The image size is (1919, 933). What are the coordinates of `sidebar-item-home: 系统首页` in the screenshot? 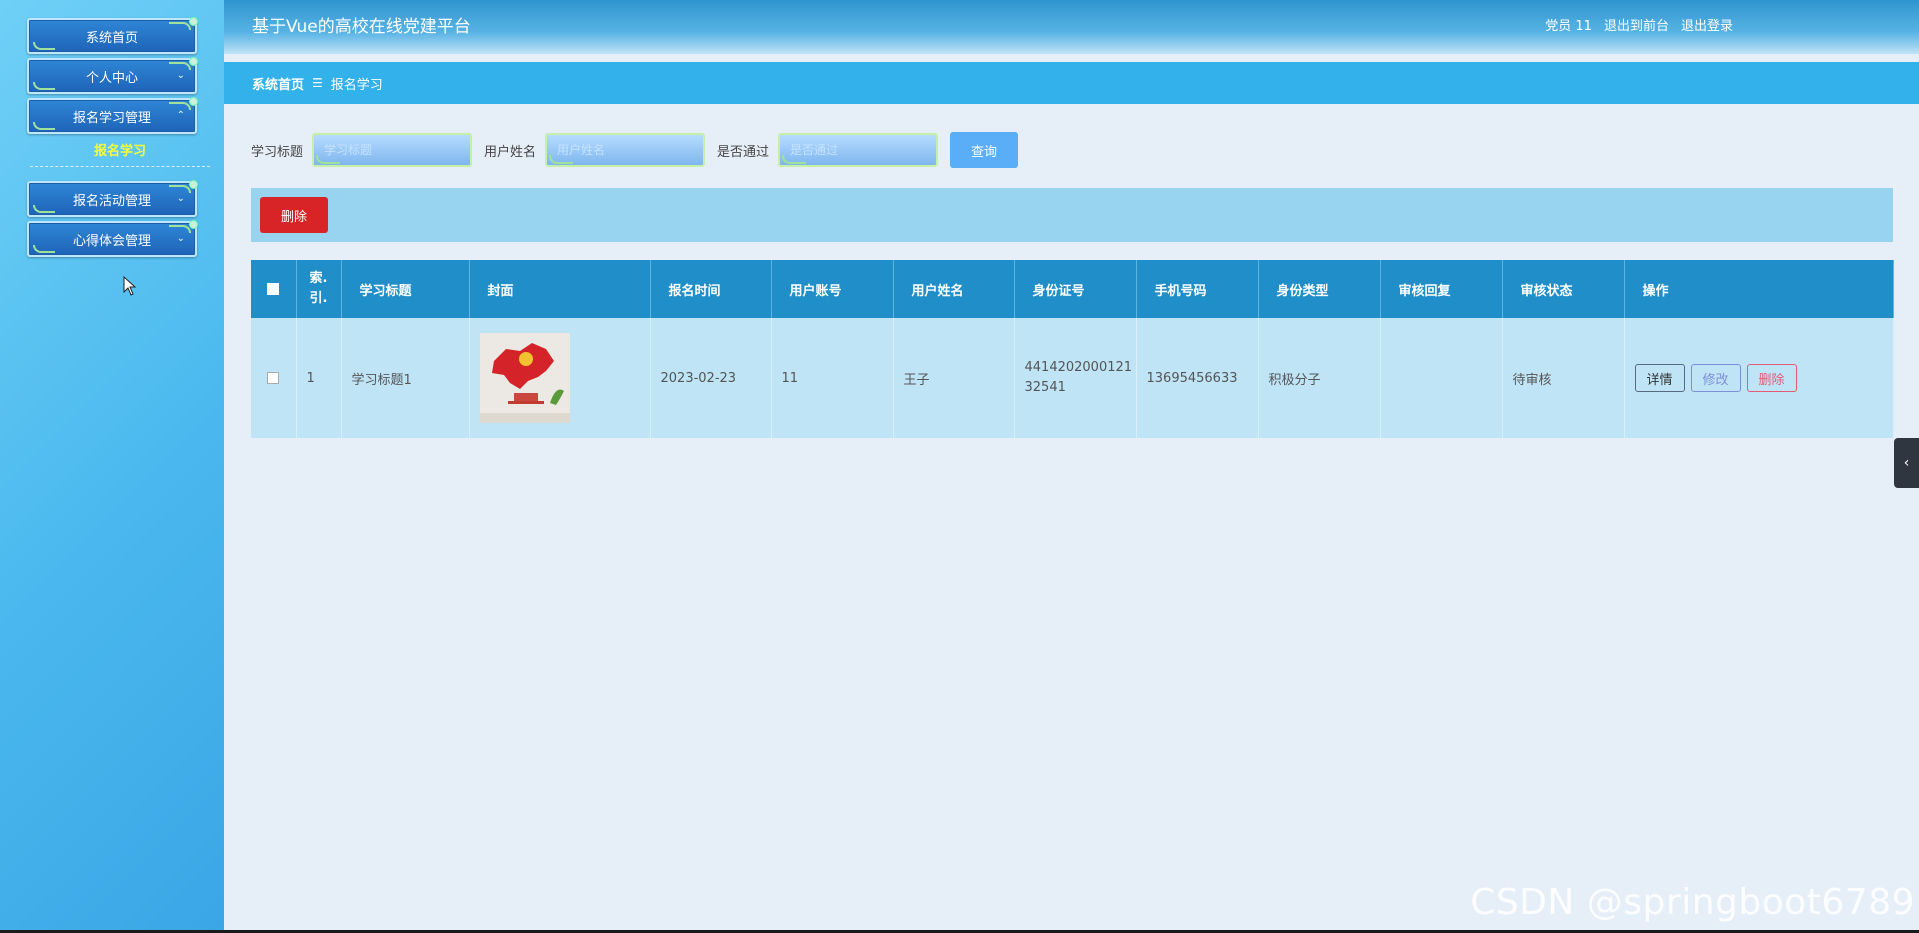 It's located at (112, 35).